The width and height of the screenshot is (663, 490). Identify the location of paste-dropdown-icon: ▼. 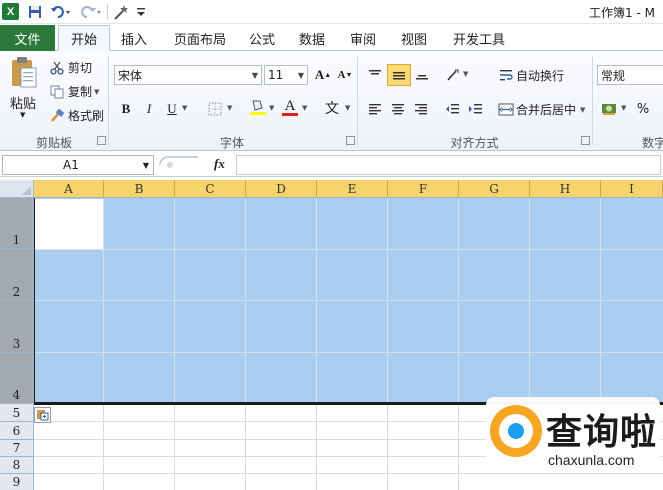
(22, 115).